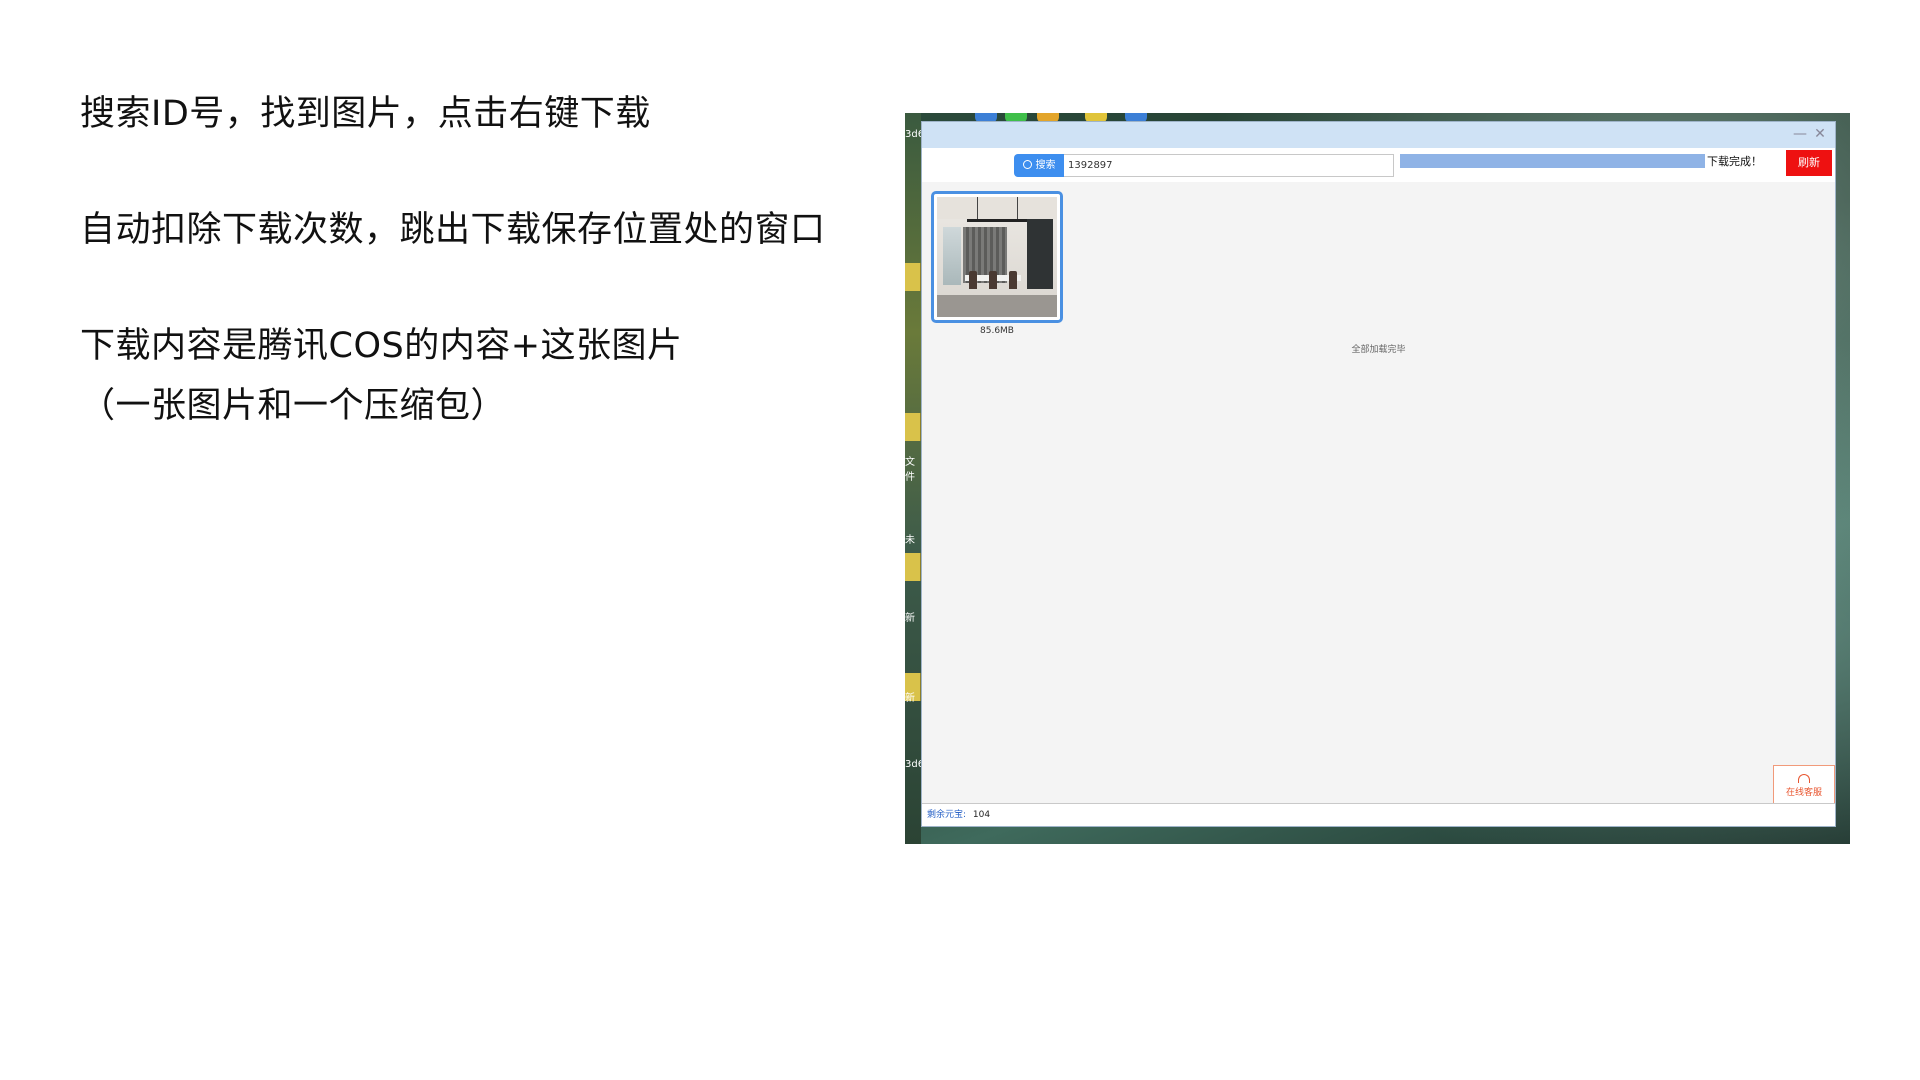  What do you see at coordinates (1804, 778) in the screenshot?
I see `headset-icon` at bounding box center [1804, 778].